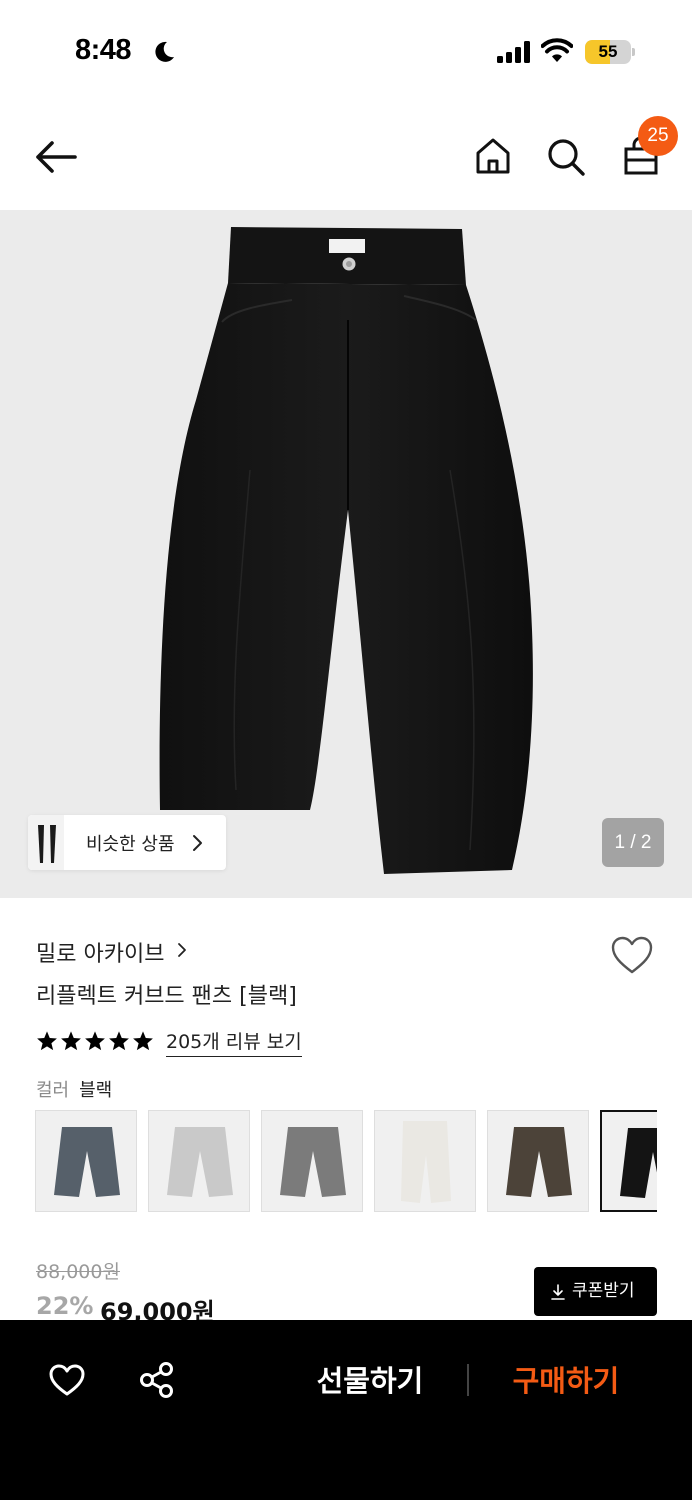  I want to click on bottom-action-bar, so click(346, 1410).